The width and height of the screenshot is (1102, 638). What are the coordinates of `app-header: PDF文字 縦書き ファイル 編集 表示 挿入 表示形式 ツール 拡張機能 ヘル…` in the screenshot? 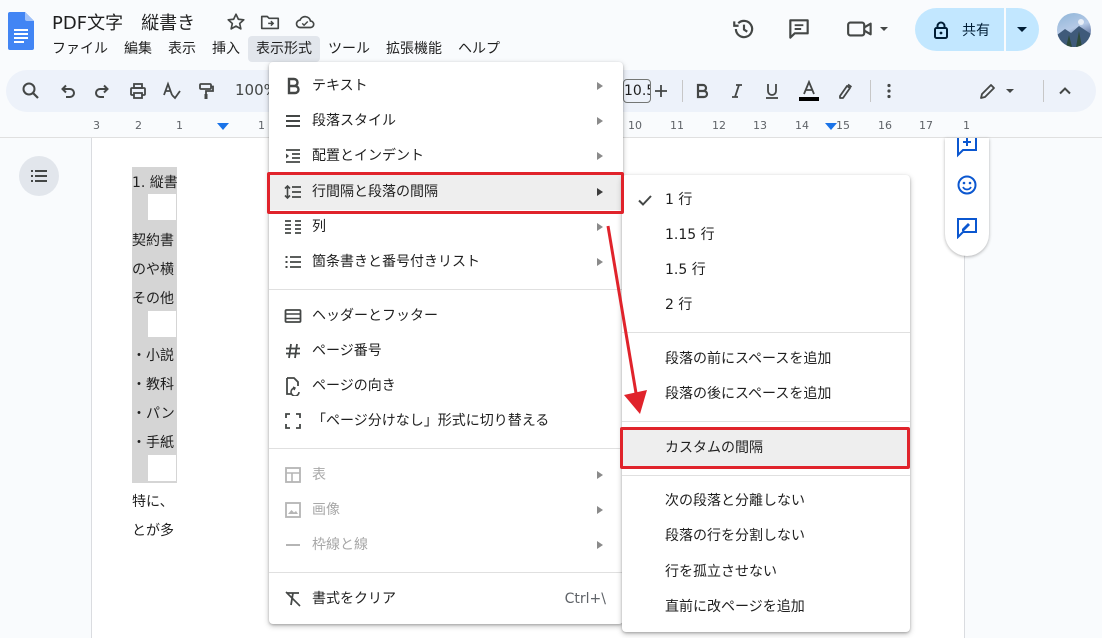 It's located at (551, 33).